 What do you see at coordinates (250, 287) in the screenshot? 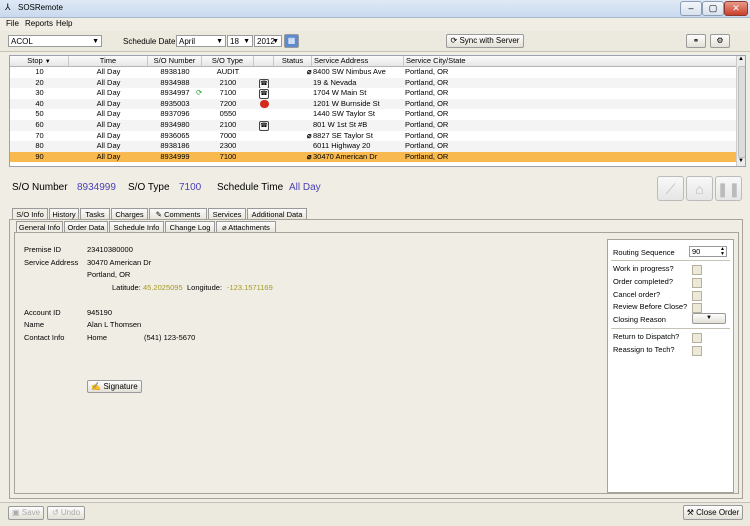
I see `longitude-value: -123.1571169` at bounding box center [250, 287].